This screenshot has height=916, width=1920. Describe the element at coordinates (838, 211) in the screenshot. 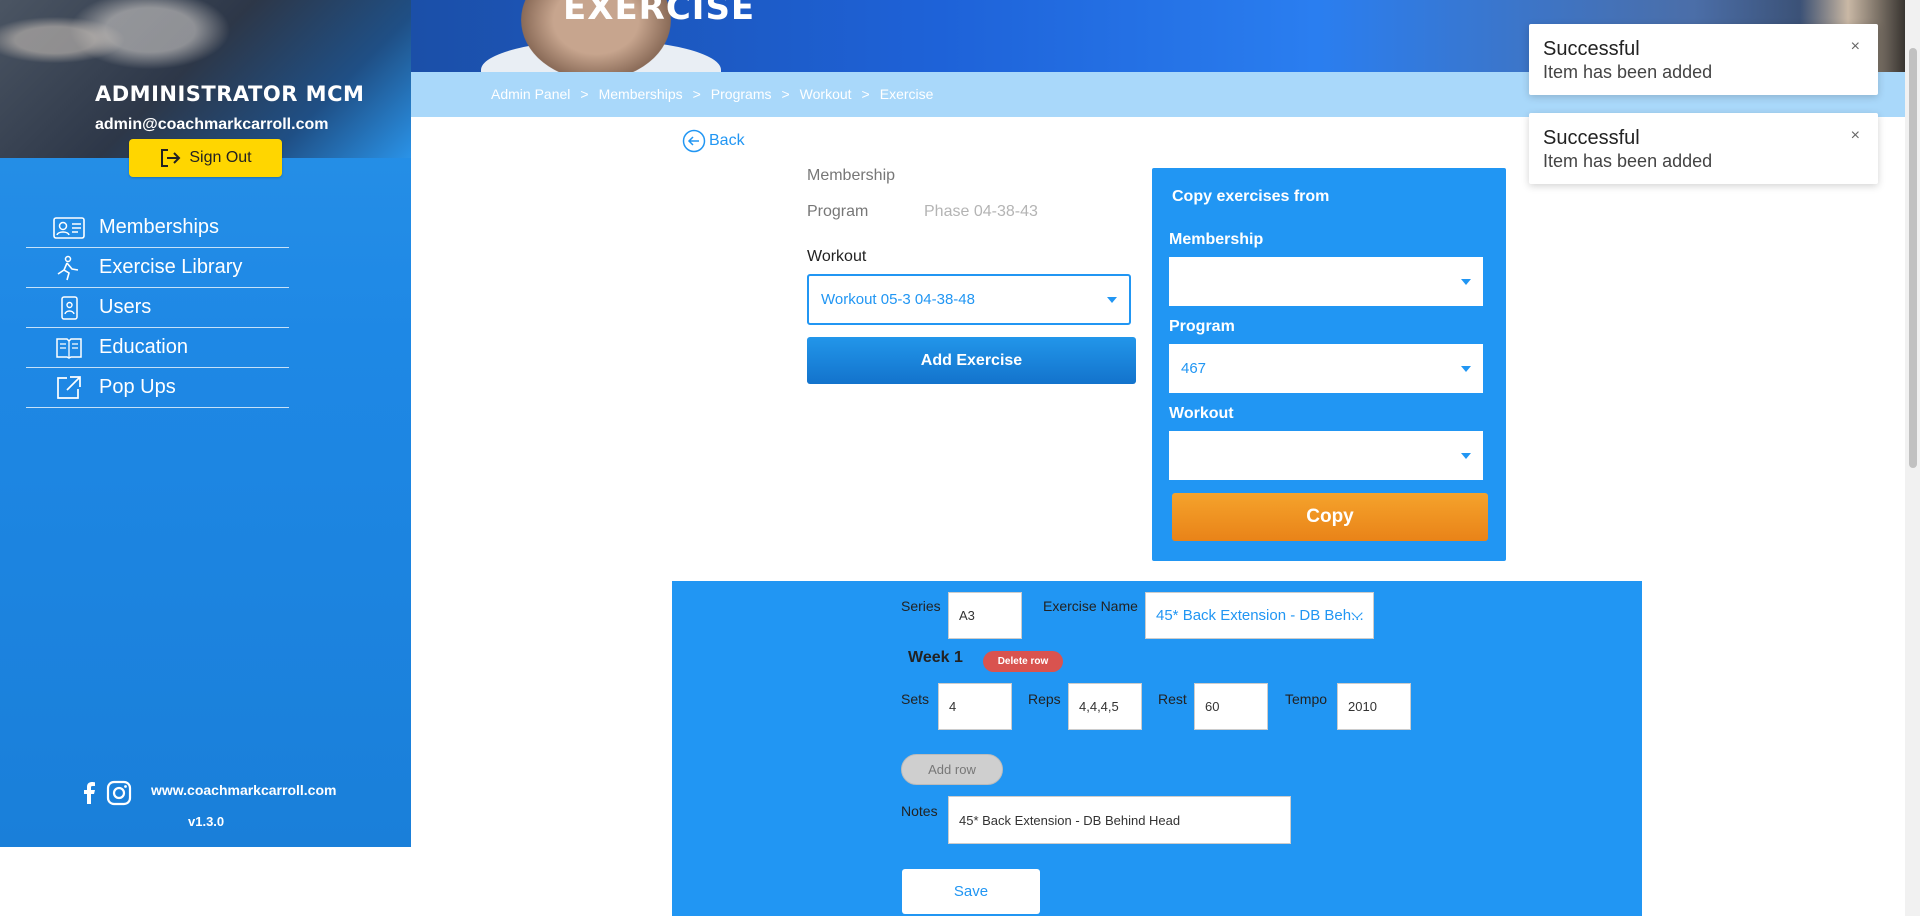

I see `program-label: Program` at that location.